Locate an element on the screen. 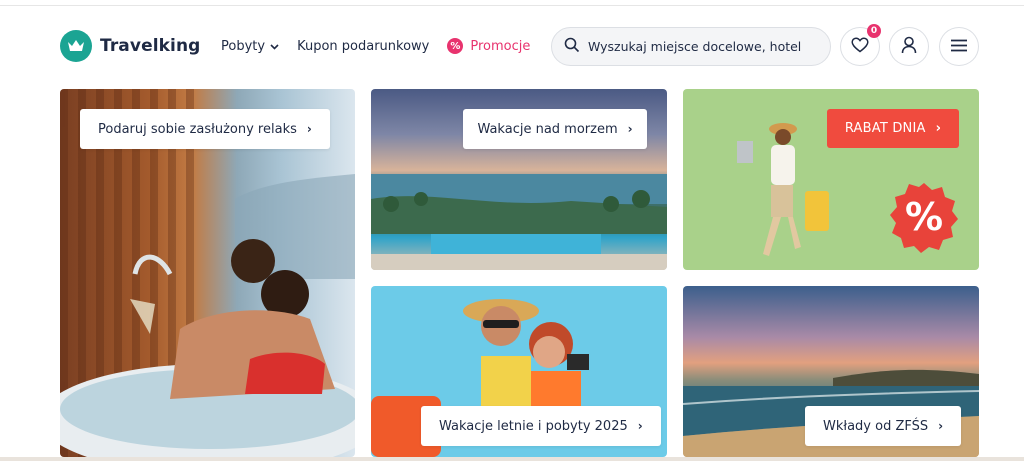  percent-icon: % is located at coordinates (455, 46).